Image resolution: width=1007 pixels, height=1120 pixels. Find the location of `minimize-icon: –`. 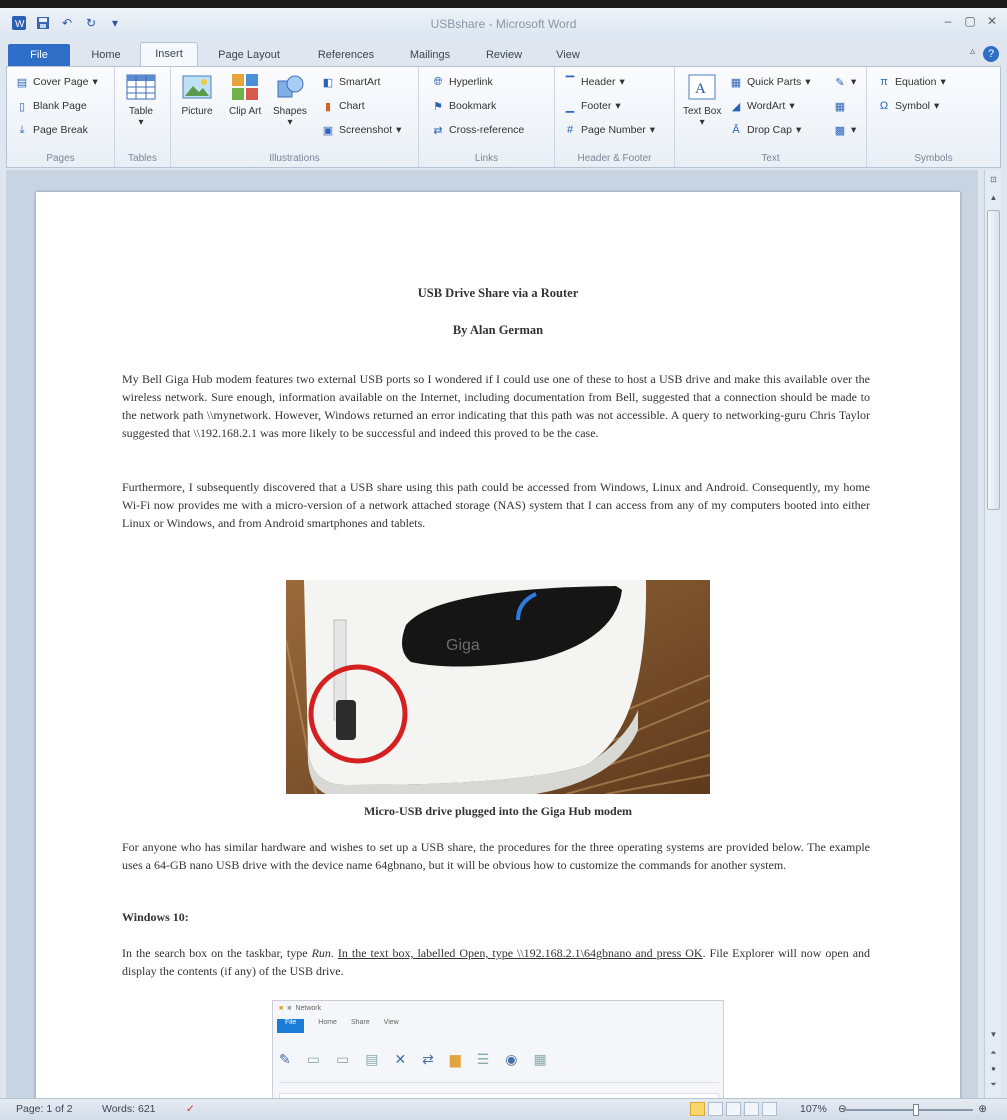

minimize-icon: – is located at coordinates (948, 21).